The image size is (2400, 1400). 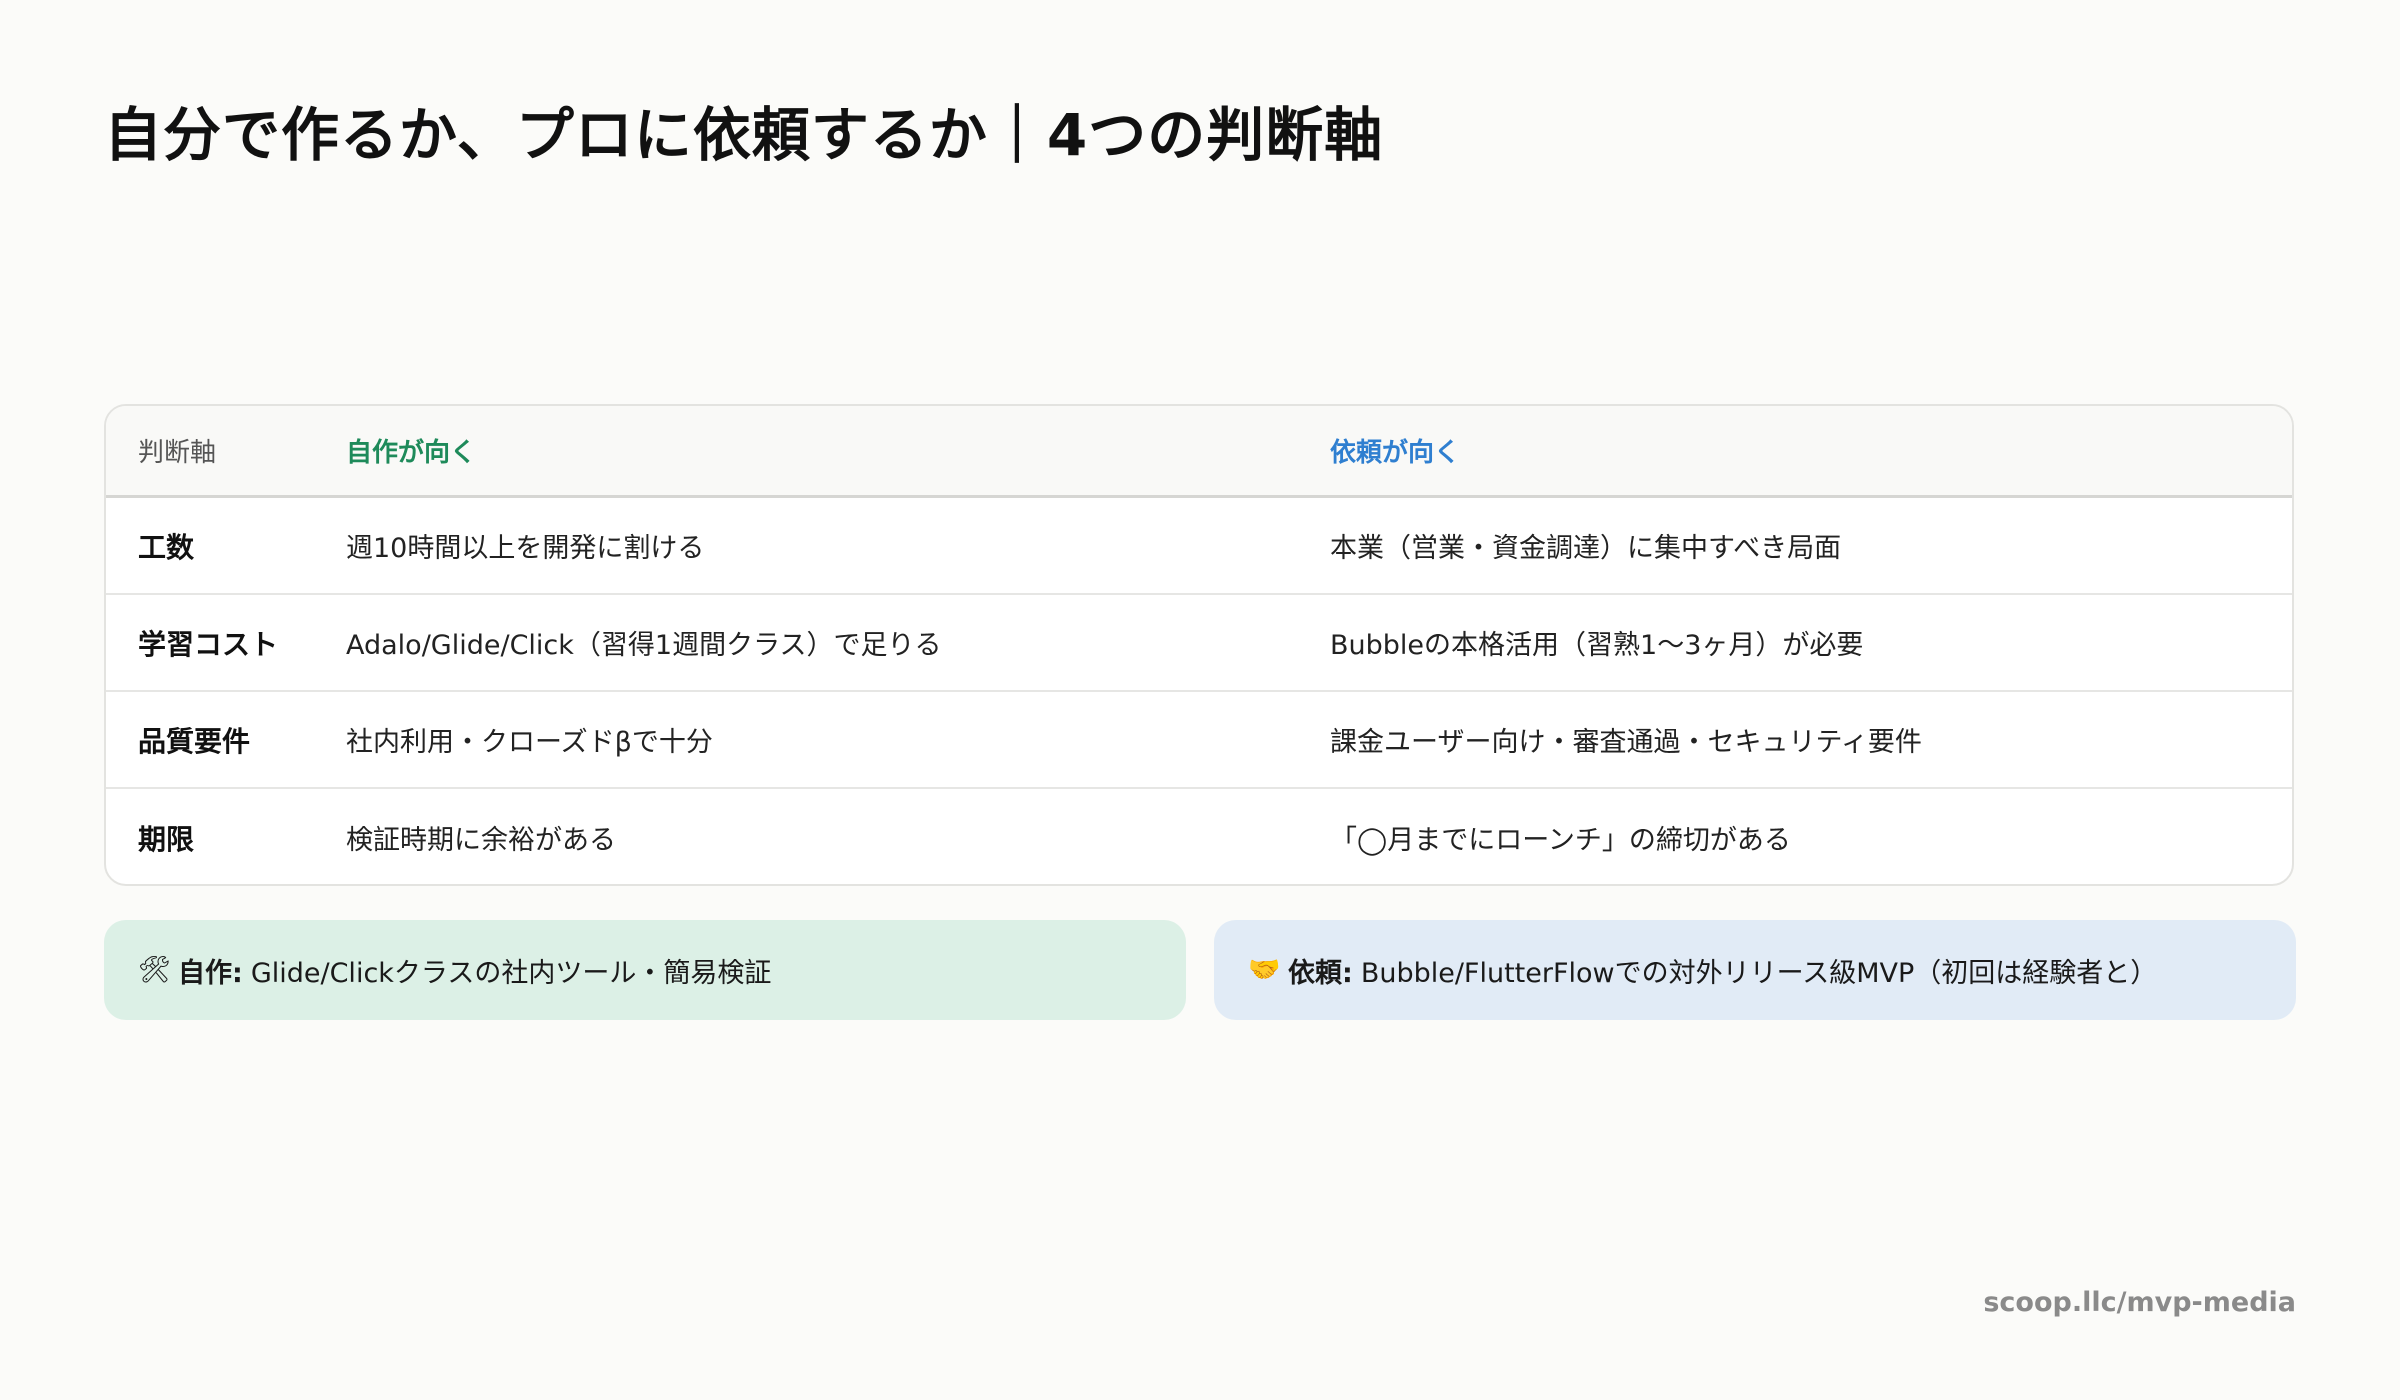 I want to click on callout-request-label: 依頼:, so click(x=1320, y=973).